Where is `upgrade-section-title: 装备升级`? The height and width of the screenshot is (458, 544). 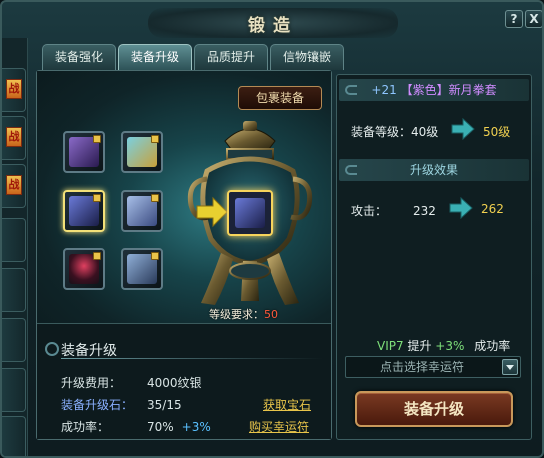 upgrade-section-title: 装备升级 is located at coordinates (89, 351).